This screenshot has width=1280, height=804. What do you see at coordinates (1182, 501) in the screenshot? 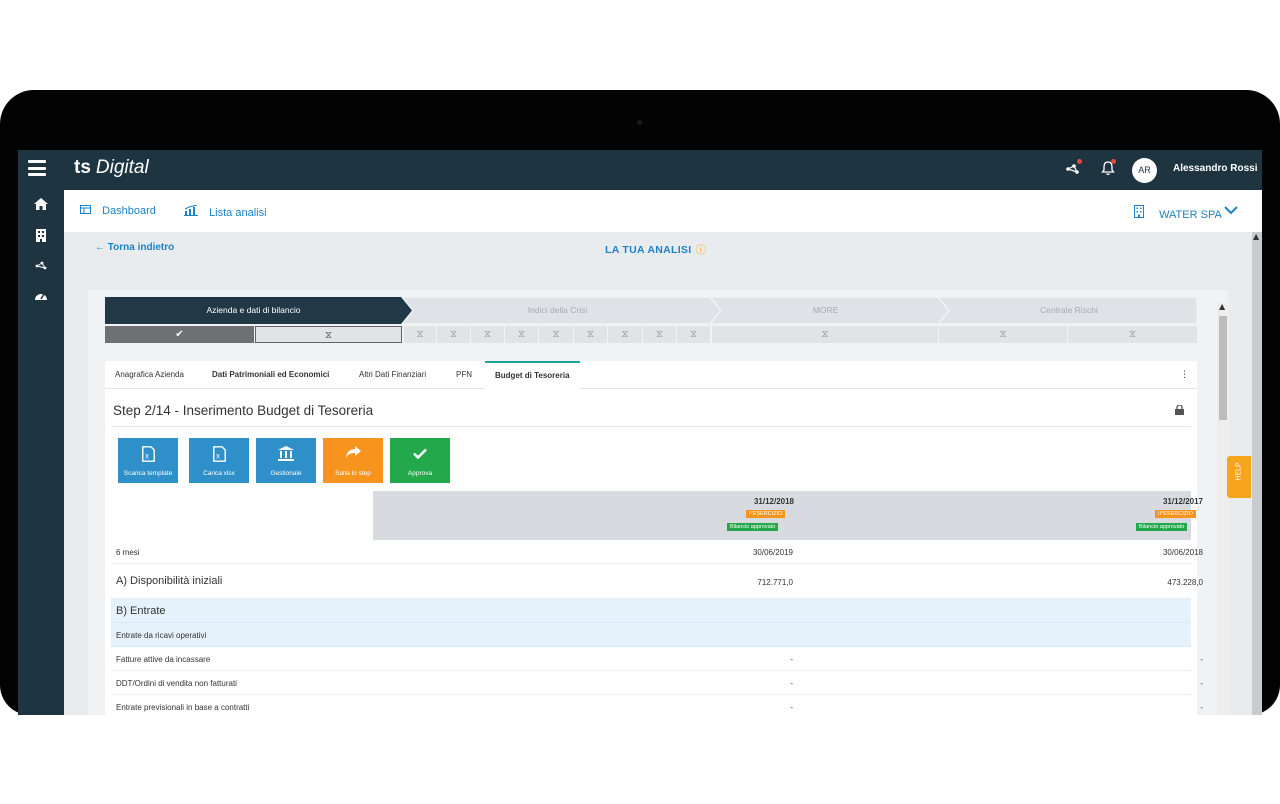
I see `column-date-2: 31/12/2017` at bounding box center [1182, 501].